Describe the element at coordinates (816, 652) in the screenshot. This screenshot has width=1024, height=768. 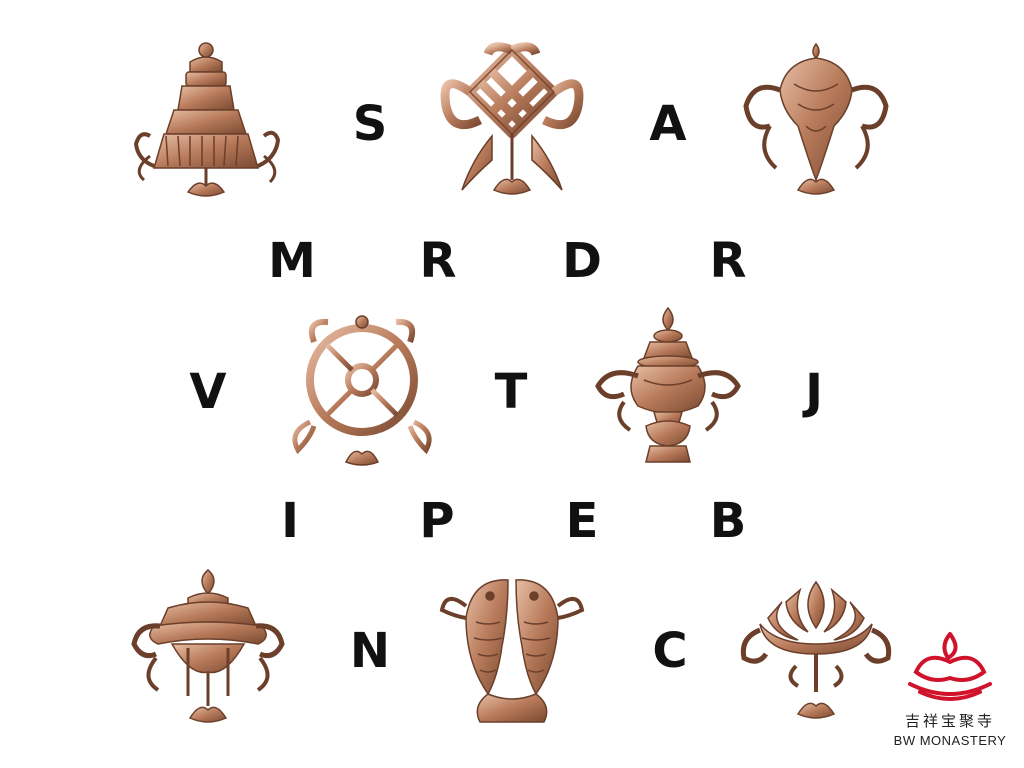
I see `lotus-icon` at that location.